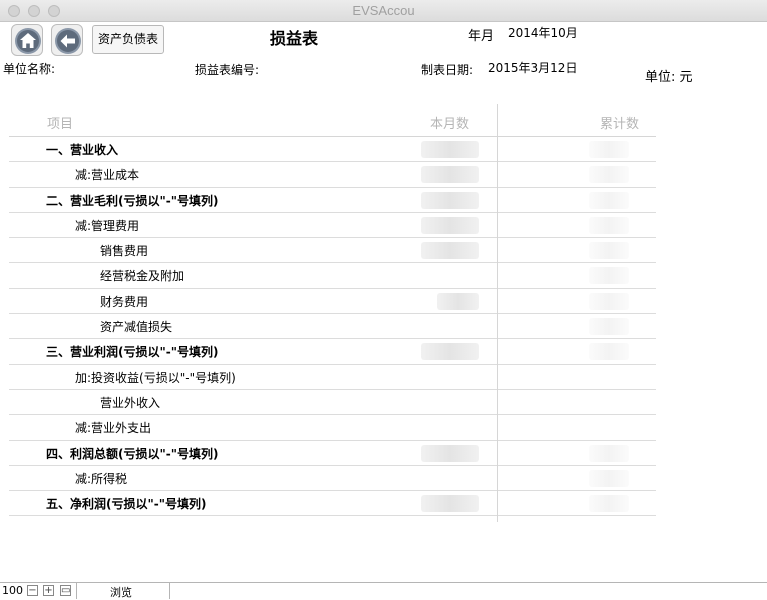 This screenshot has width=767, height=600. I want to click on header-cumulative: 累计数, so click(620, 124).